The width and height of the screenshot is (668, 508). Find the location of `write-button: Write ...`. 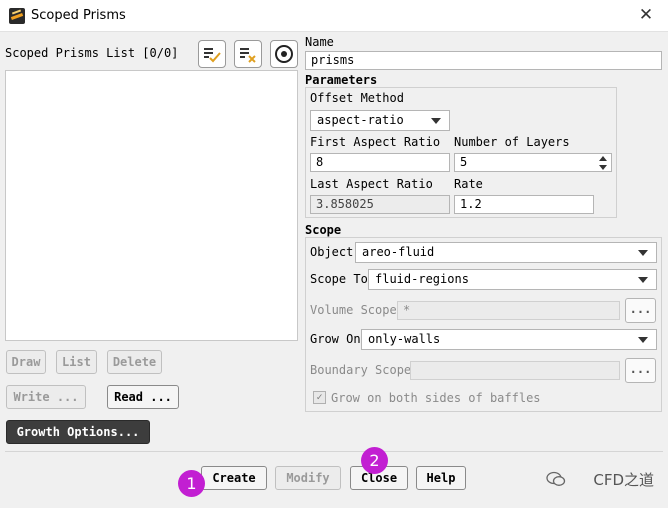

write-button: Write ... is located at coordinates (46, 397).